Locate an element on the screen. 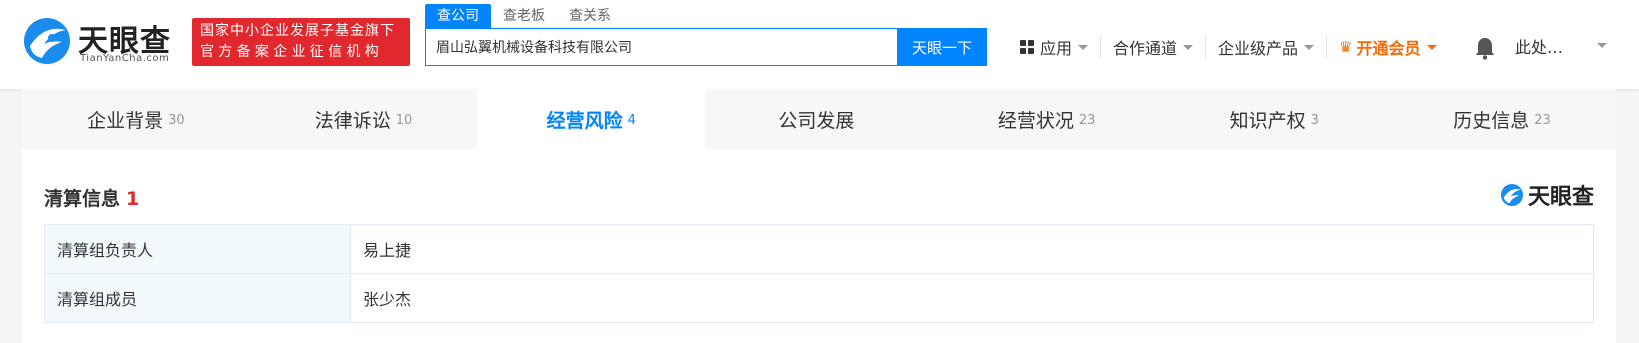 Image resolution: width=1639 pixels, height=343 pixels. bell-icon is located at coordinates (1485, 48).